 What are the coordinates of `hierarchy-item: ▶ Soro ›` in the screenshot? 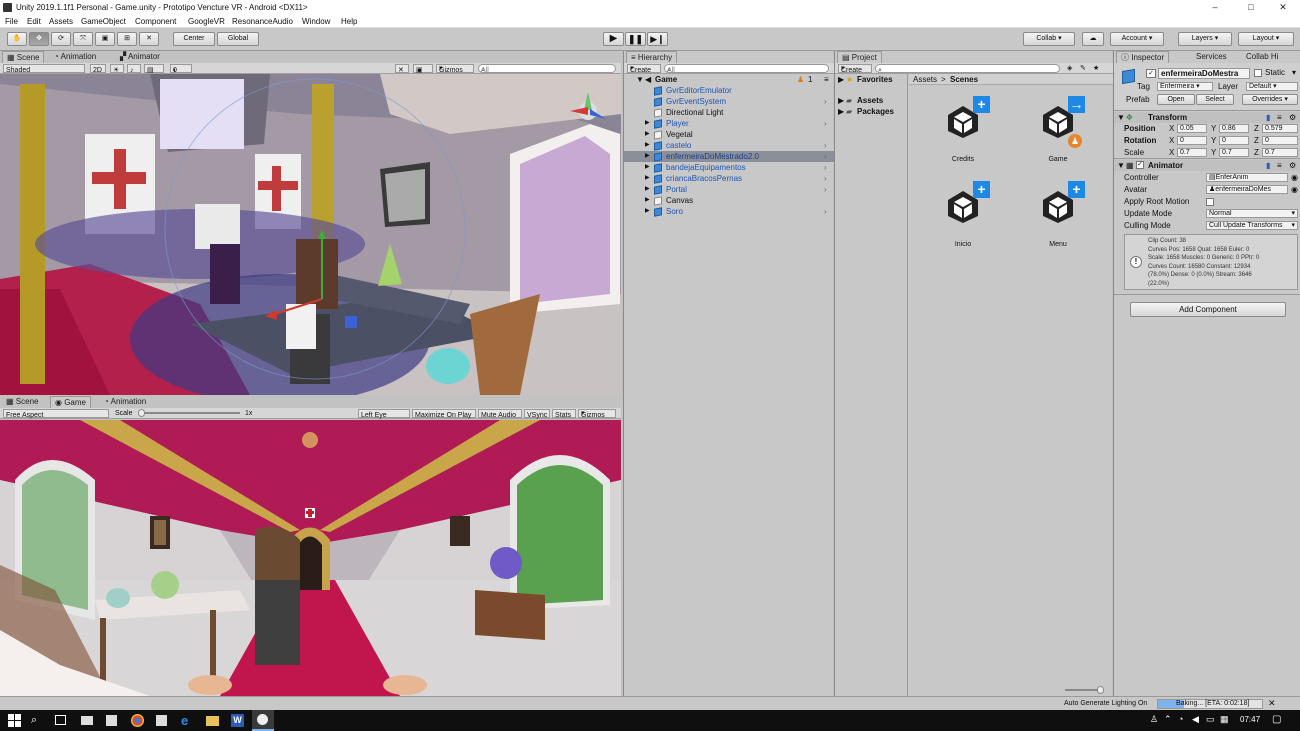 It's located at (729, 211).